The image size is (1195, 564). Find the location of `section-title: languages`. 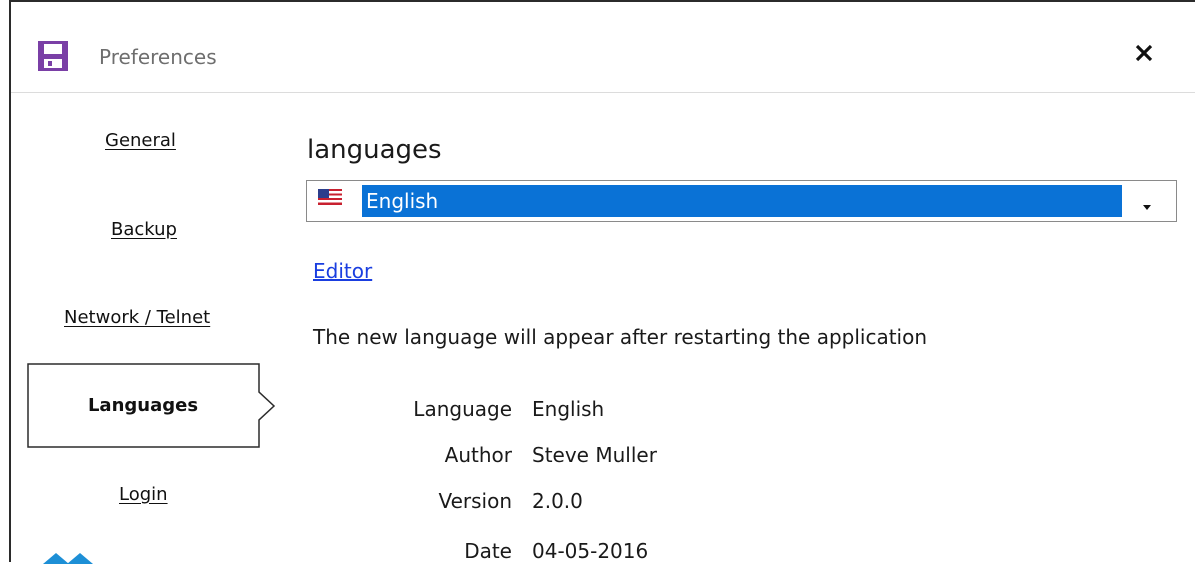

section-title: languages is located at coordinates (374, 150).